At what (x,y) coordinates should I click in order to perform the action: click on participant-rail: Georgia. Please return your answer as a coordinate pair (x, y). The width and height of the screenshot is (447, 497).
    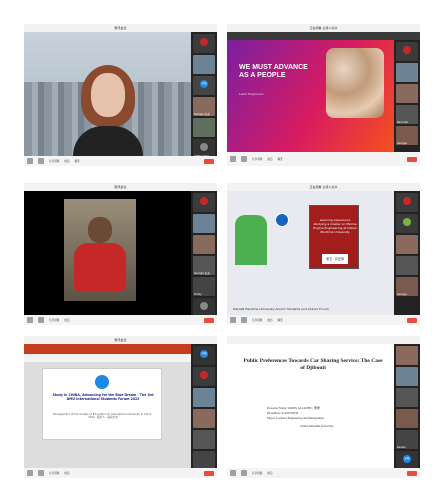
    Looking at the image, I should click on (407, 253).